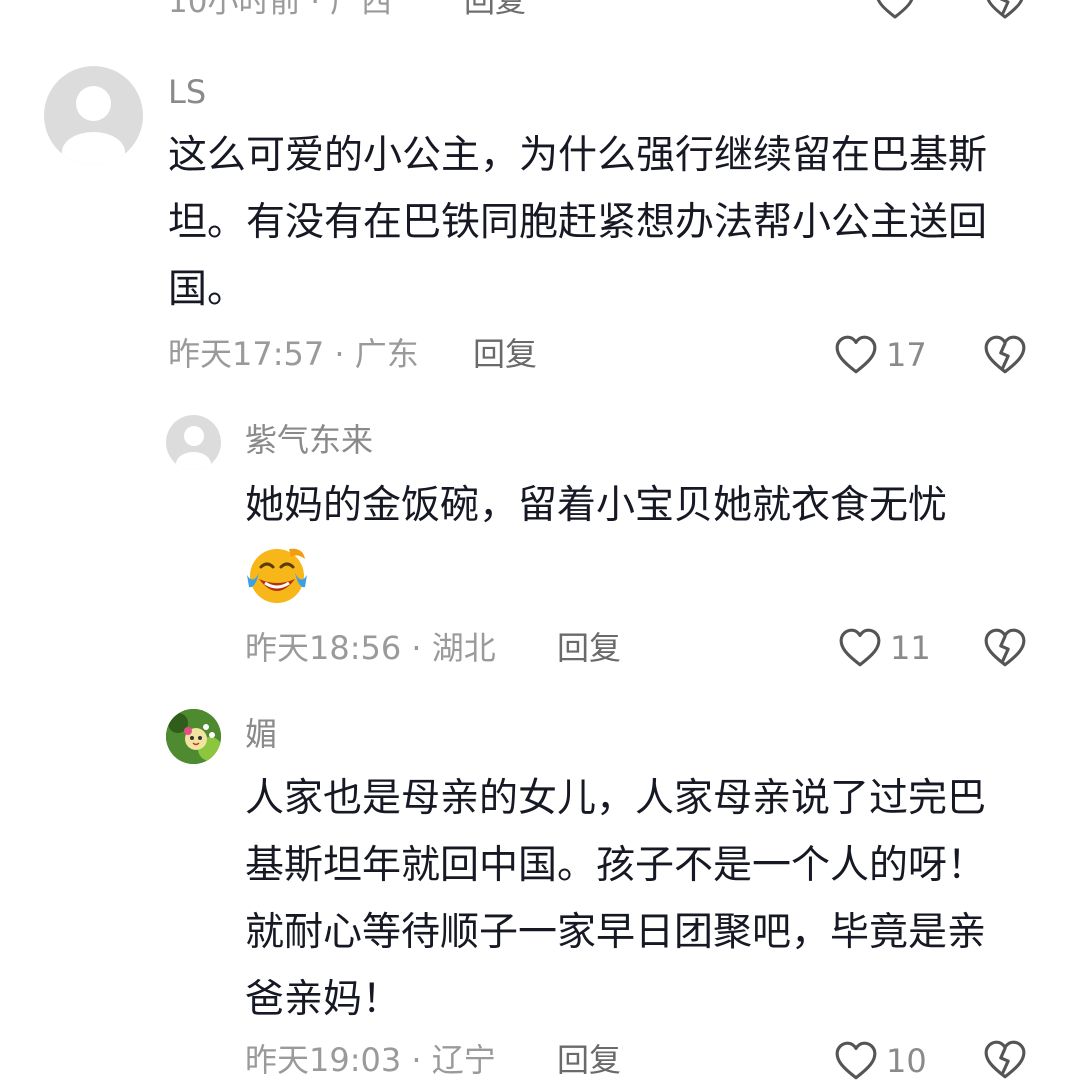 This screenshot has width=1079, height=1082. Describe the element at coordinates (906, 1061) in the screenshot. I see `like-count: 10` at that location.